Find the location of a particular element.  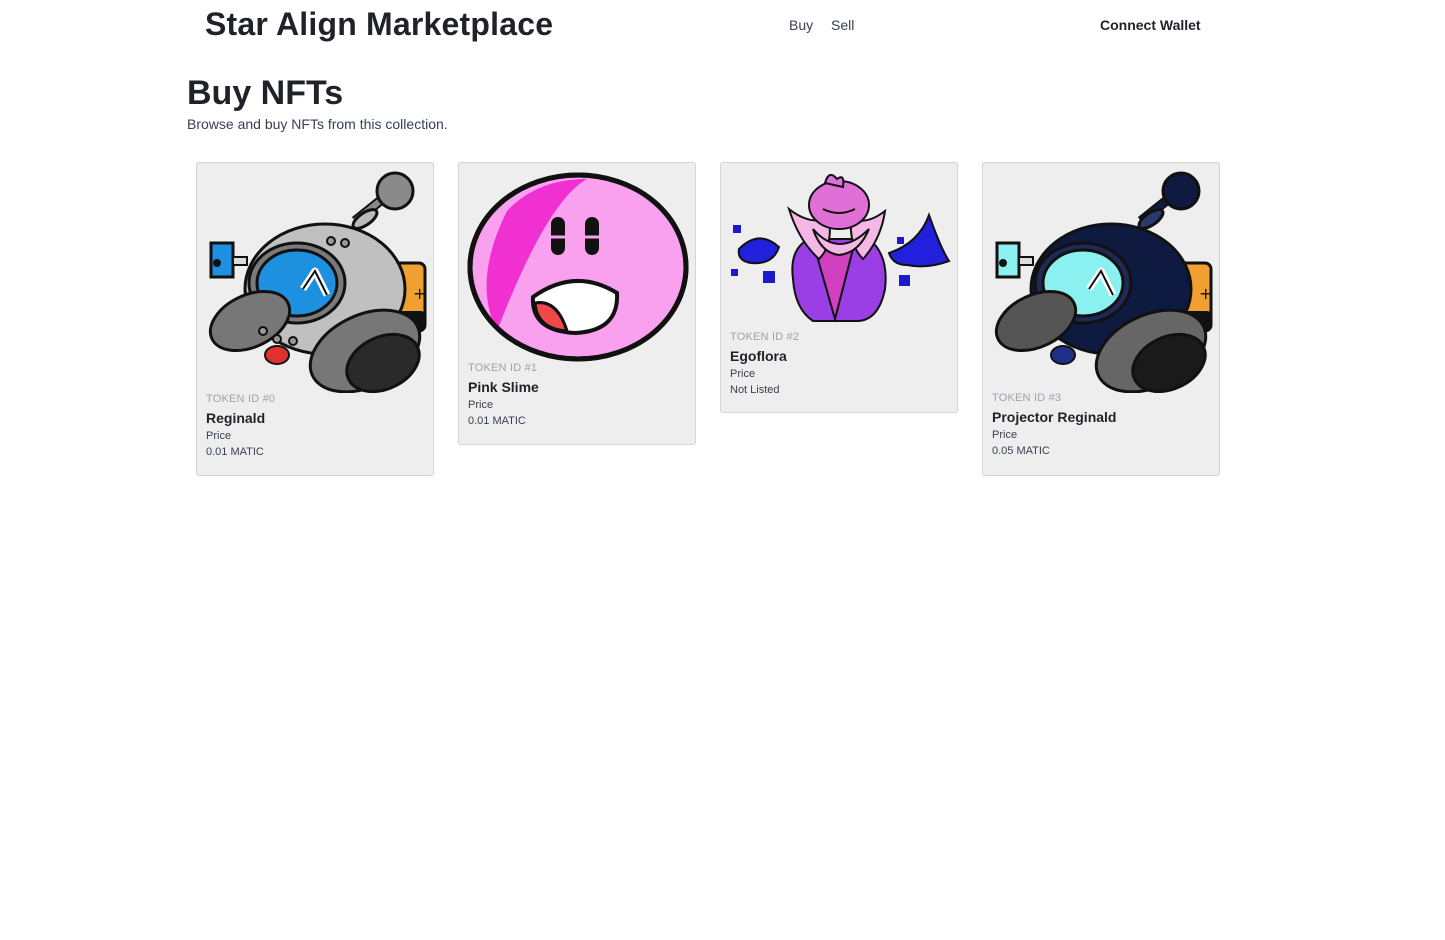

nft-card-reginald: + TOKEN ID #0 Reginald Price 0.01 MATIC is located at coordinates (315, 319).